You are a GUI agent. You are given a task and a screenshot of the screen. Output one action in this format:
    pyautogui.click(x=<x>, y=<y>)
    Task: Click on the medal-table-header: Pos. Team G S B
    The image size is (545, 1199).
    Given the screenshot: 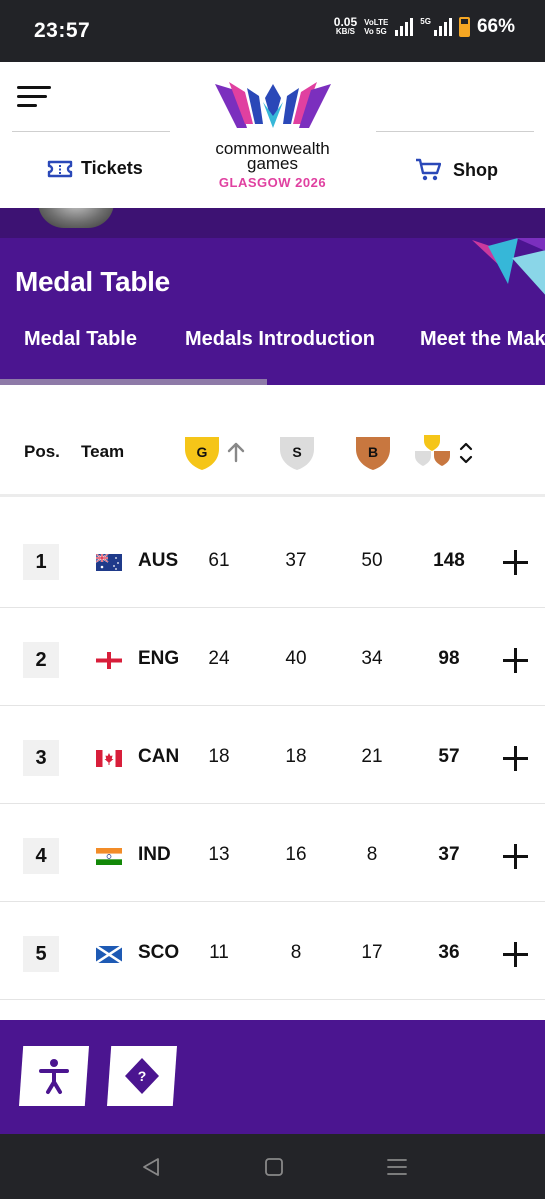 What is the action you would take?
    pyautogui.click(x=272, y=441)
    